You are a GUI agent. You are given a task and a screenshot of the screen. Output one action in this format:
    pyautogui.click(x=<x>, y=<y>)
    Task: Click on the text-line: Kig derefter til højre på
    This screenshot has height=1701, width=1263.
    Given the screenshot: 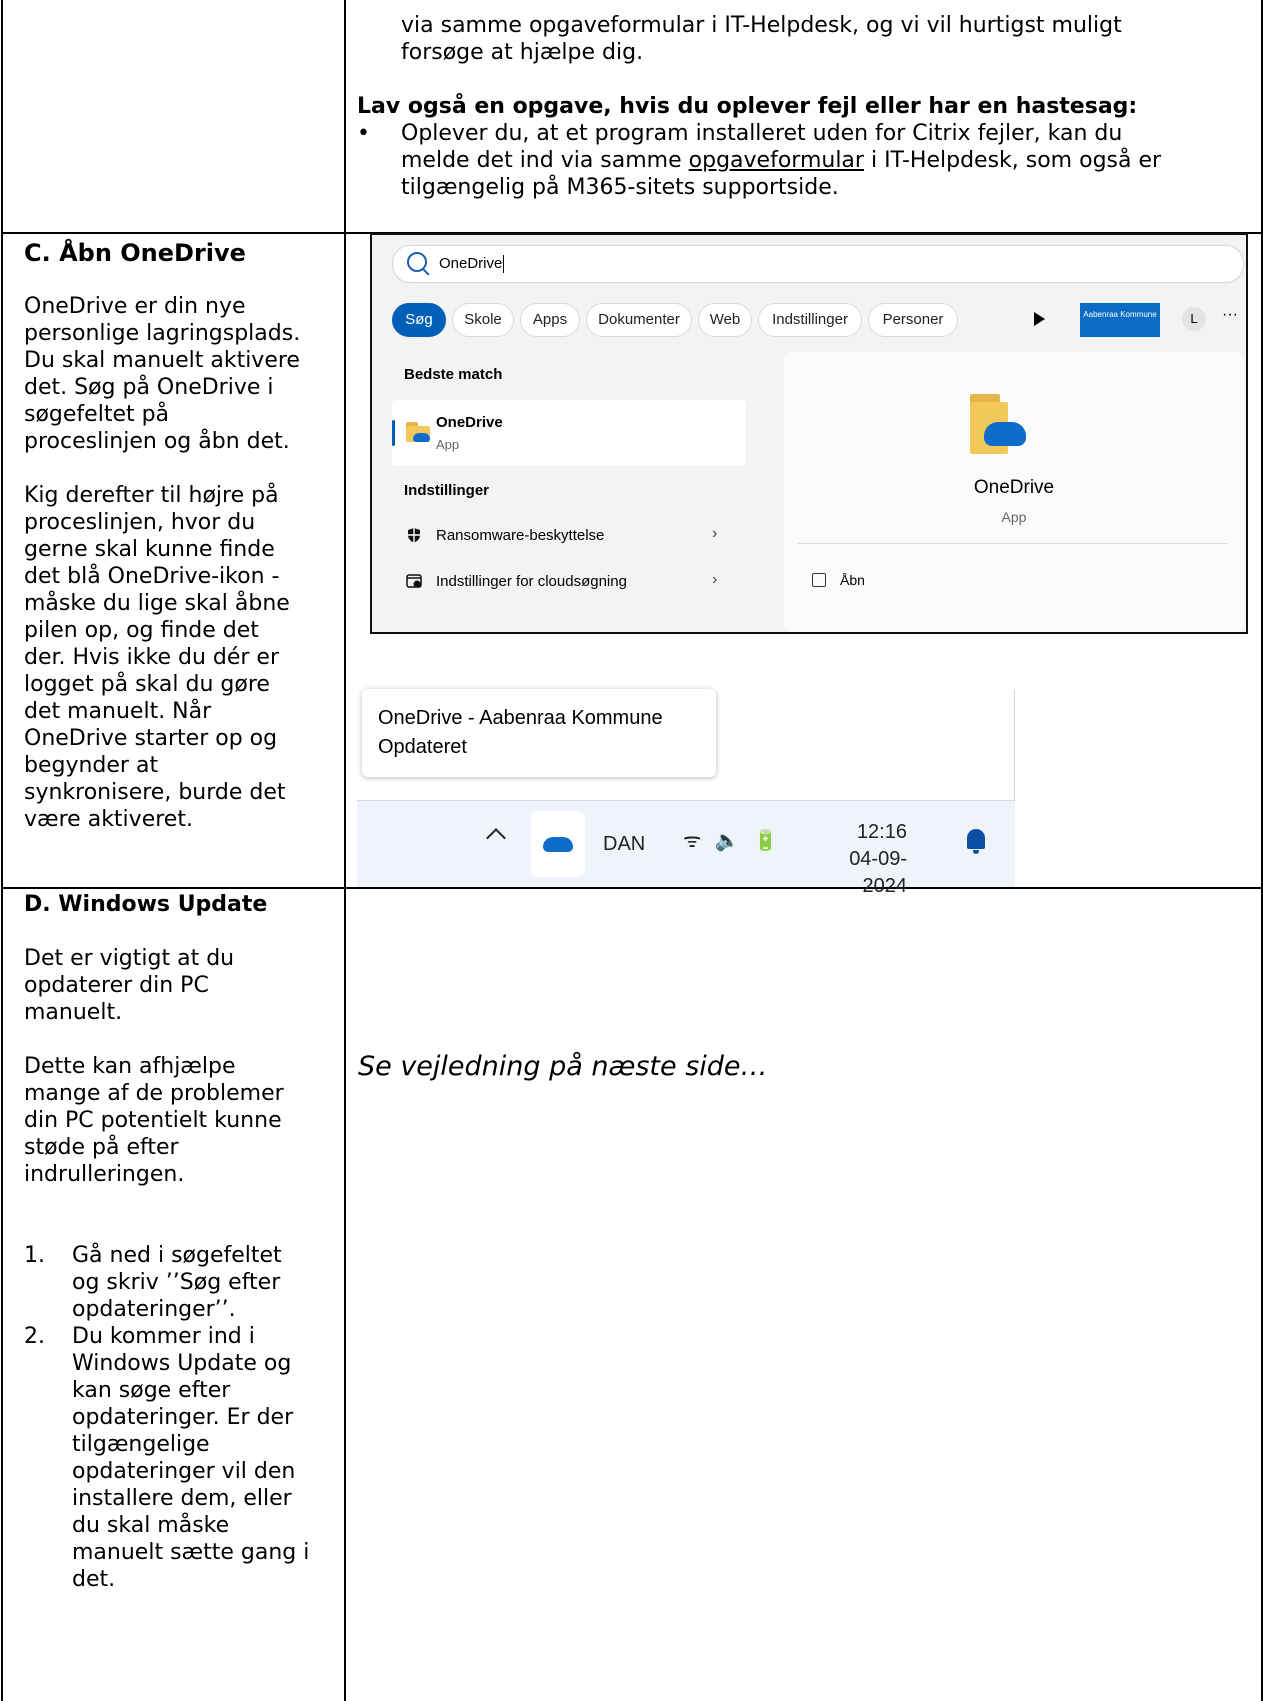 What is the action you would take?
    pyautogui.click(x=151, y=495)
    